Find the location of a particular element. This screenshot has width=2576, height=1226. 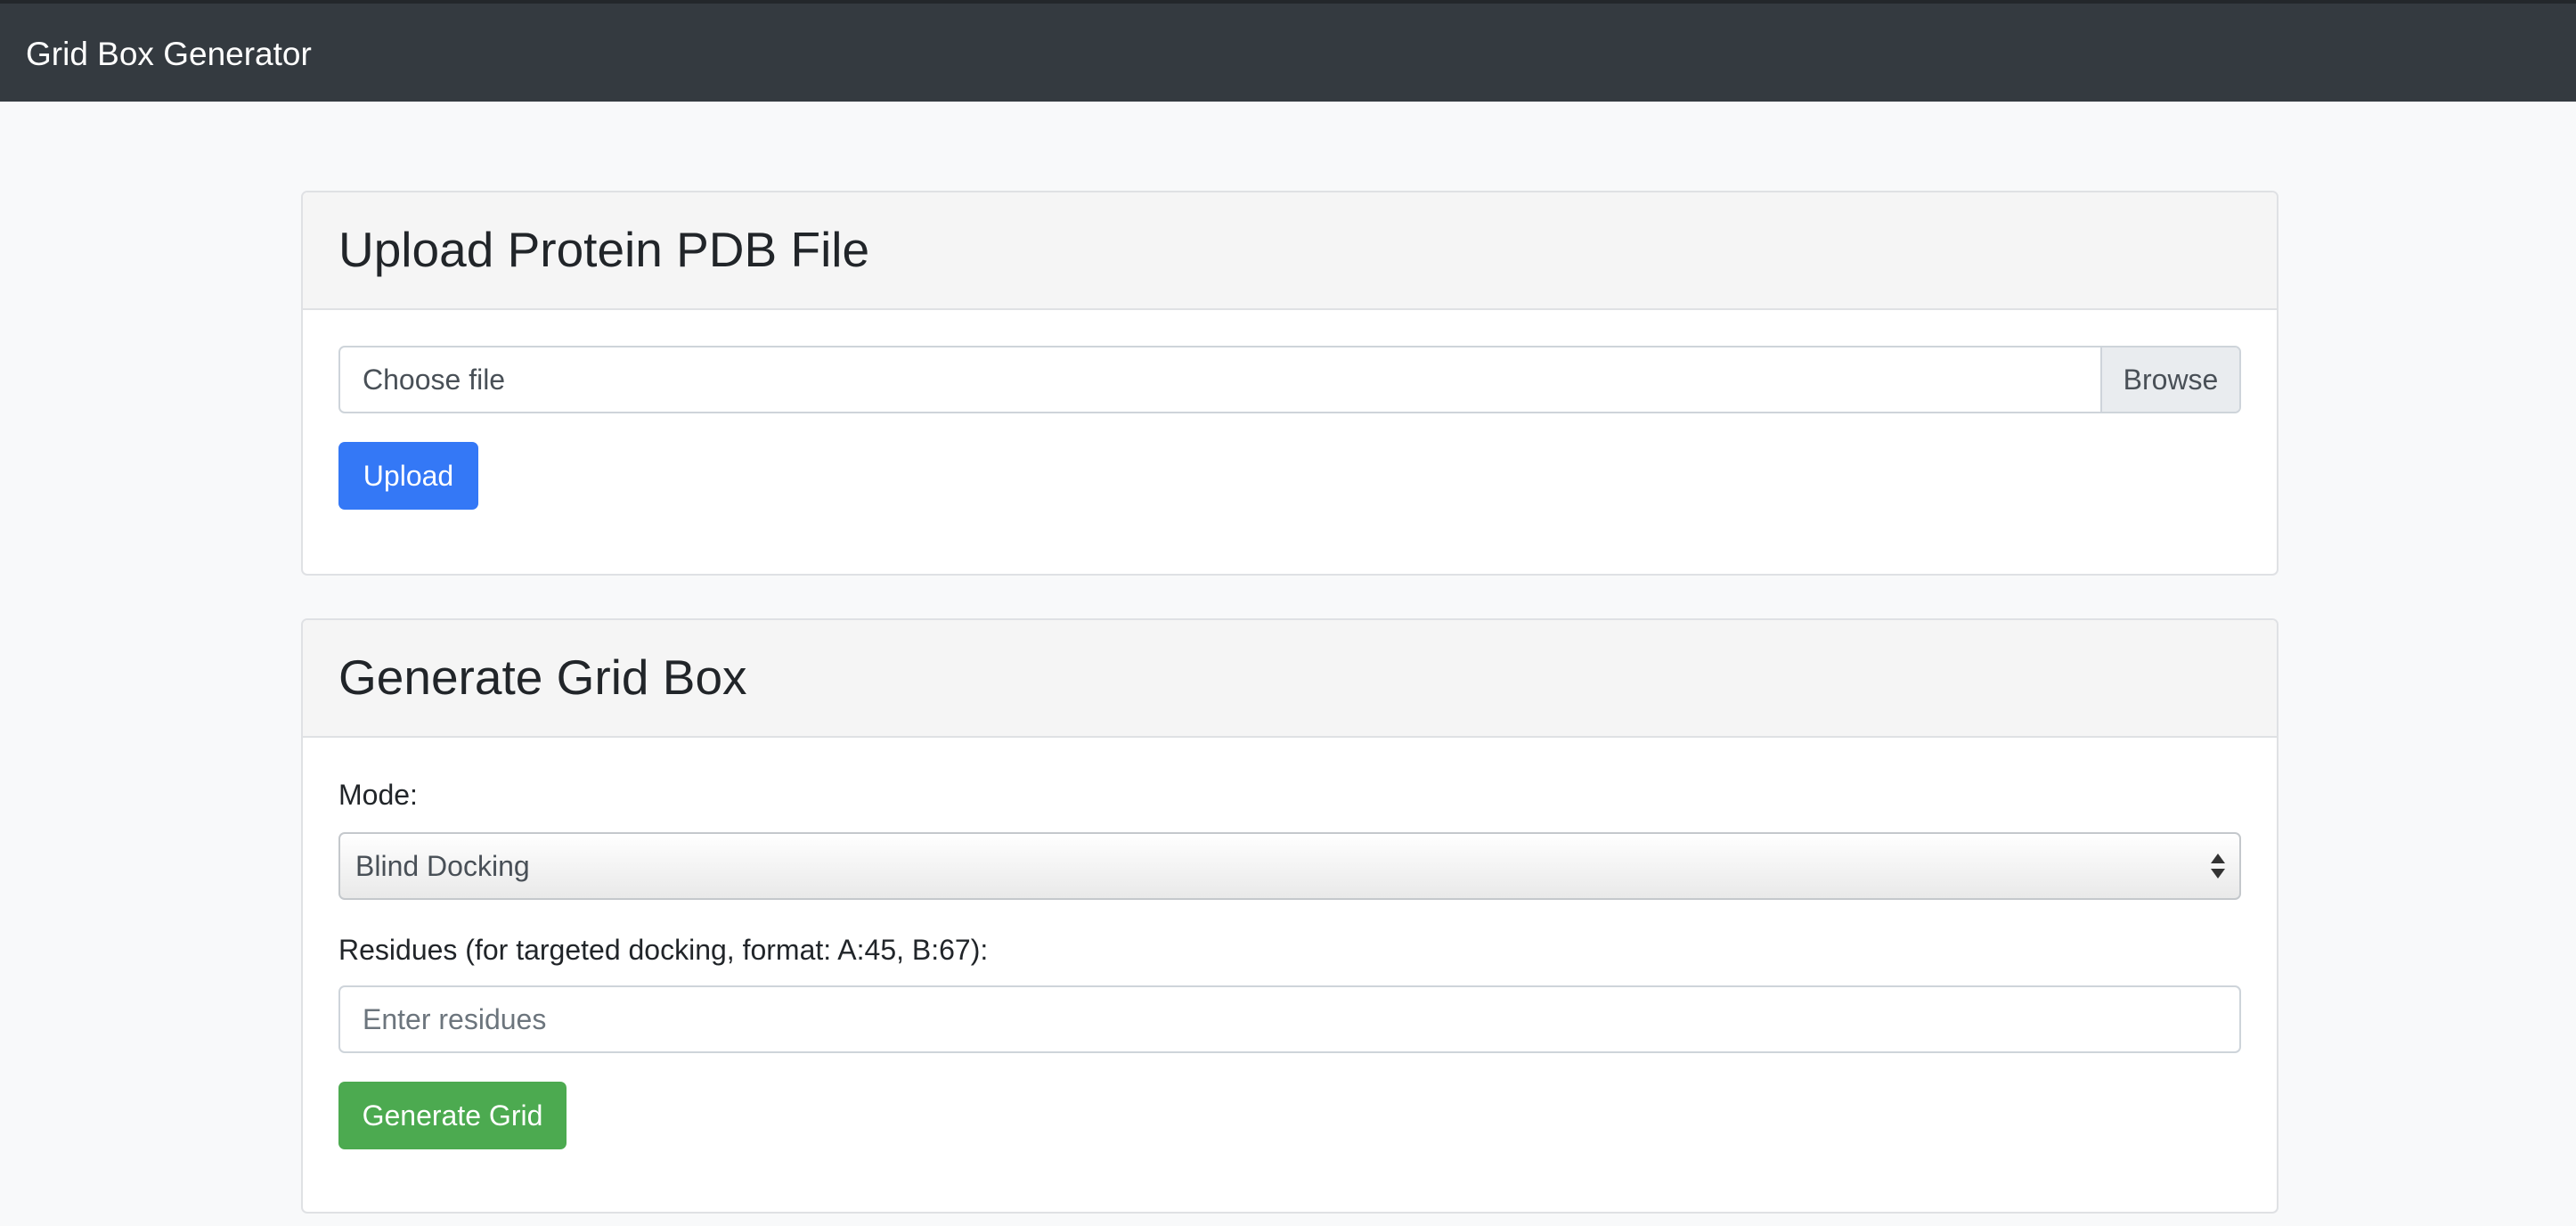

upload-button: Upload is located at coordinates (408, 476).